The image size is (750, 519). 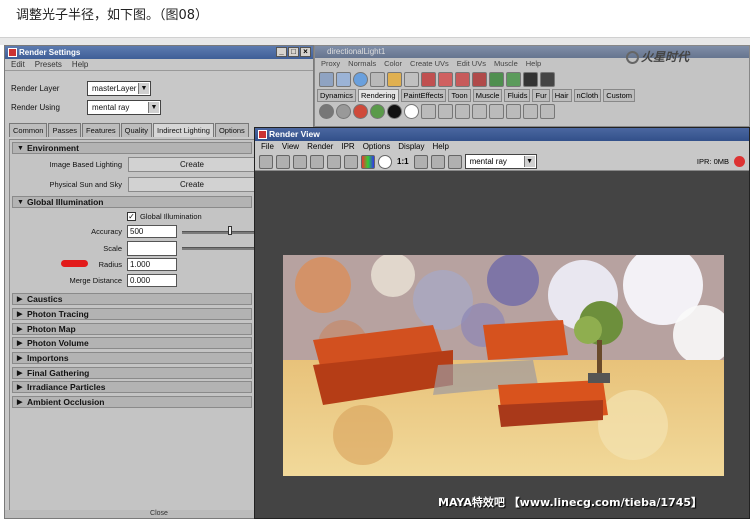 What do you see at coordinates (159, 52) in the screenshot?
I see `render-settings-titlebar: Render Settings _ □ ×` at bounding box center [159, 52].